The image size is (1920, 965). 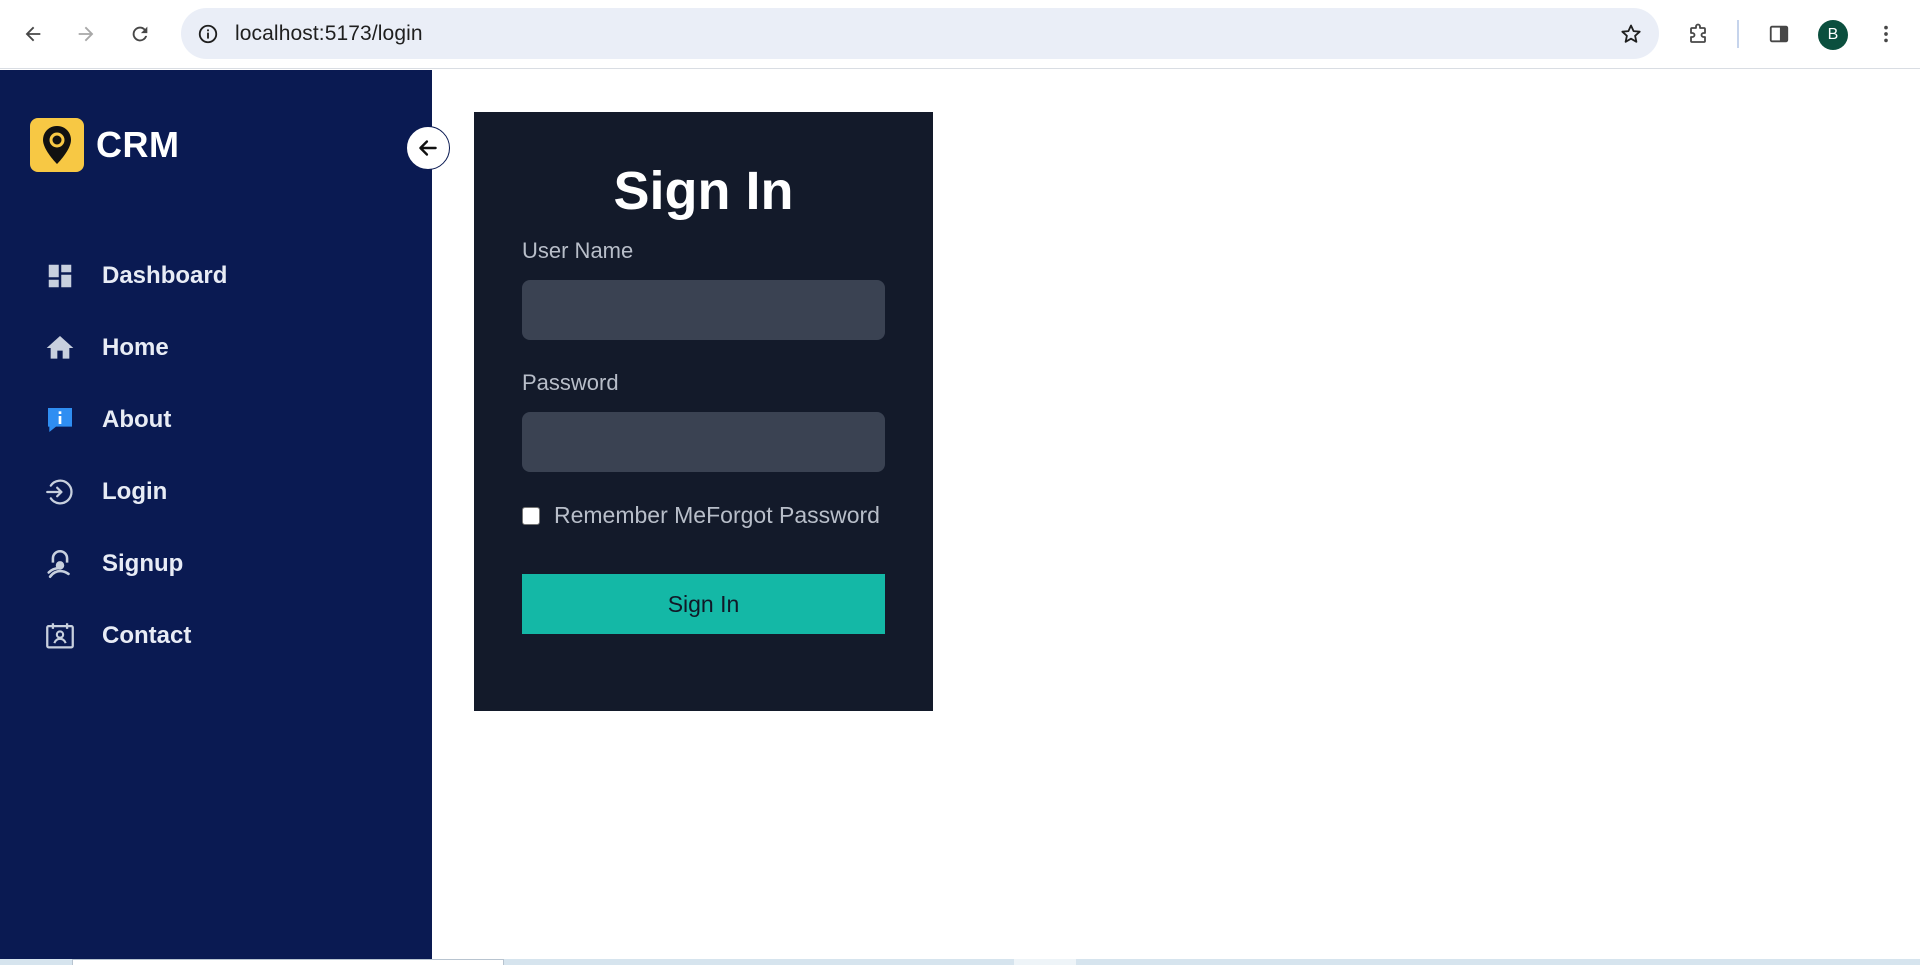 What do you see at coordinates (60, 348) in the screenshot?
I see `home-icon` at bounding box center [60, 348].